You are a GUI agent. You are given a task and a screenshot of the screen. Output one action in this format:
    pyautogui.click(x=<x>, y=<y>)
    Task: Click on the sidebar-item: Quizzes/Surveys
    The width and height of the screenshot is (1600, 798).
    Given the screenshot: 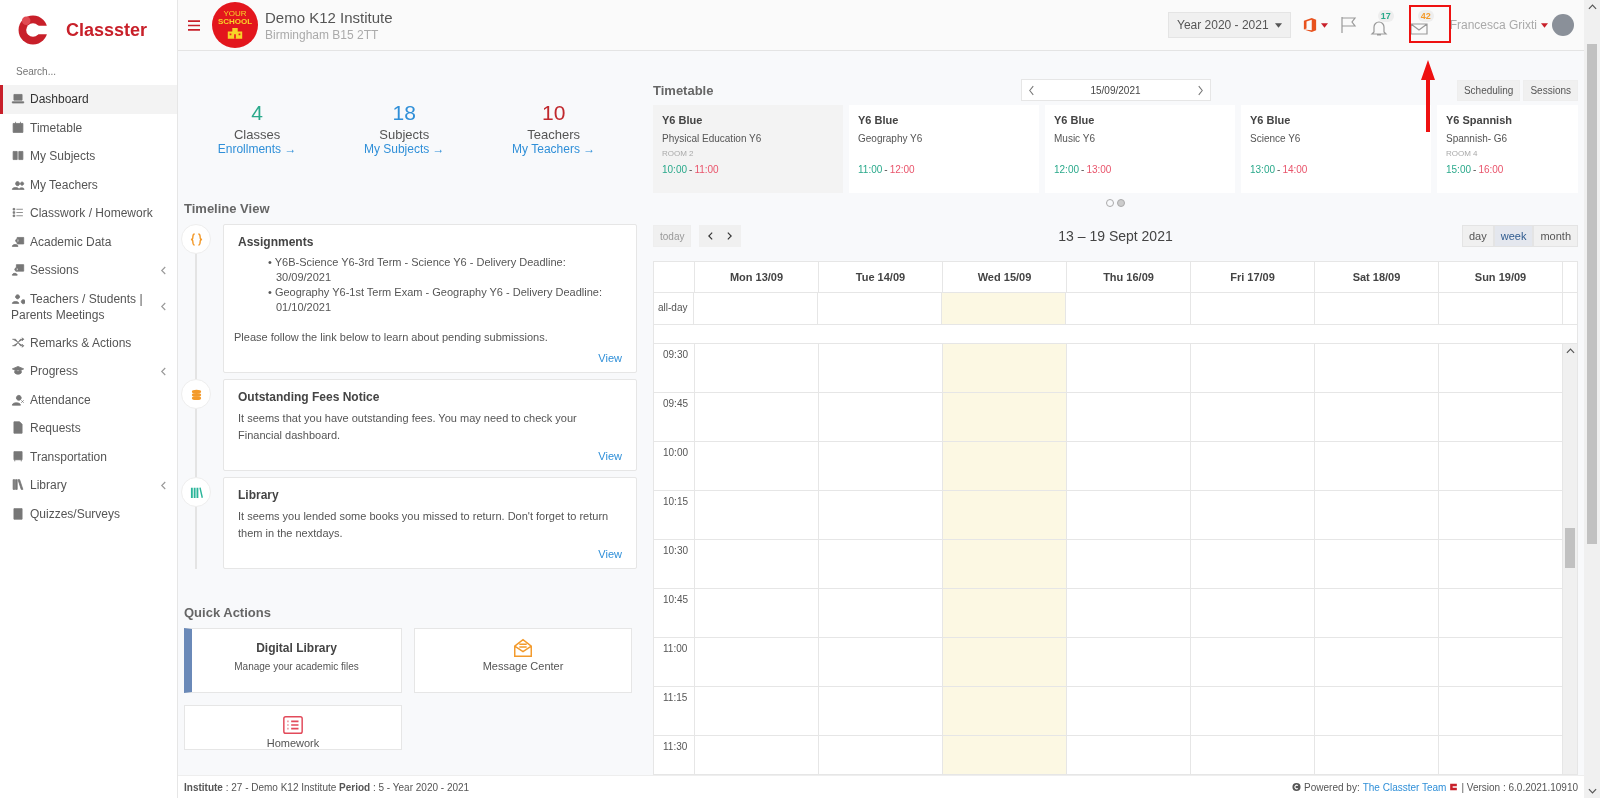 What is the action you would take?
    pyautogui.click(x=88, y=513)
    